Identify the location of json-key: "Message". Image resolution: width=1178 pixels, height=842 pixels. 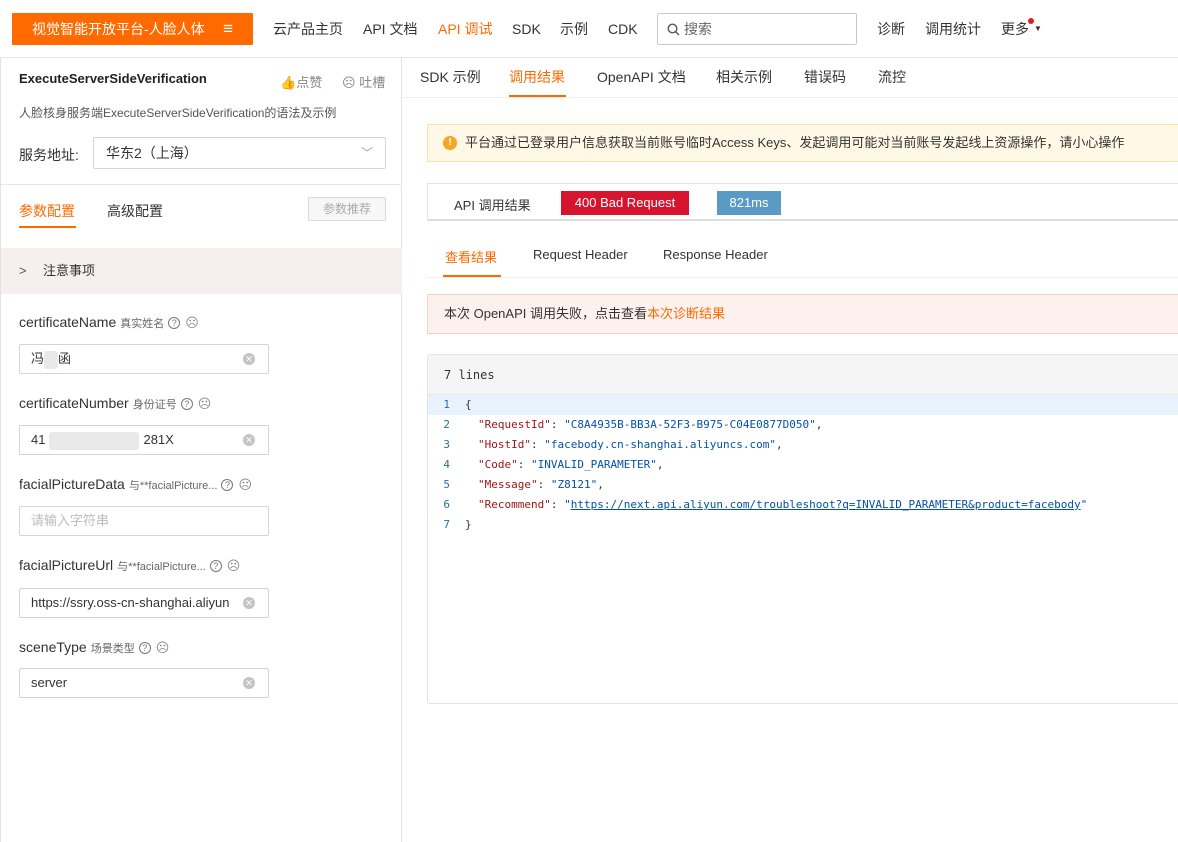
(508, 484).